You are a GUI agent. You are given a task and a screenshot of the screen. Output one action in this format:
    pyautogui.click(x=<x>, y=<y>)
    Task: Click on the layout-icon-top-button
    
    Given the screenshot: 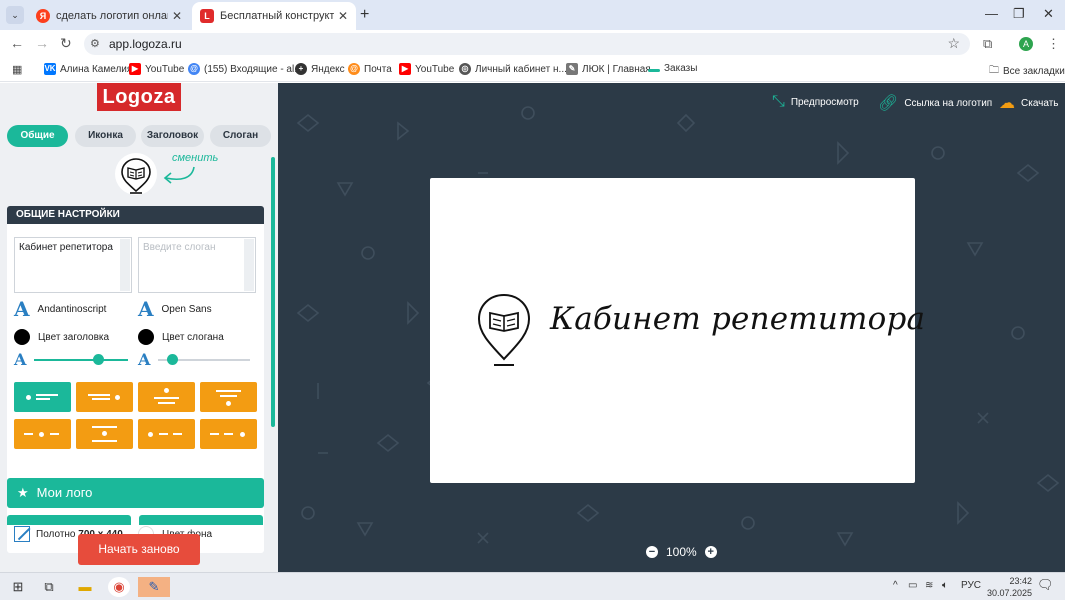 What is the action you would take?
    pyautogui.click(x=166, y=397)
    